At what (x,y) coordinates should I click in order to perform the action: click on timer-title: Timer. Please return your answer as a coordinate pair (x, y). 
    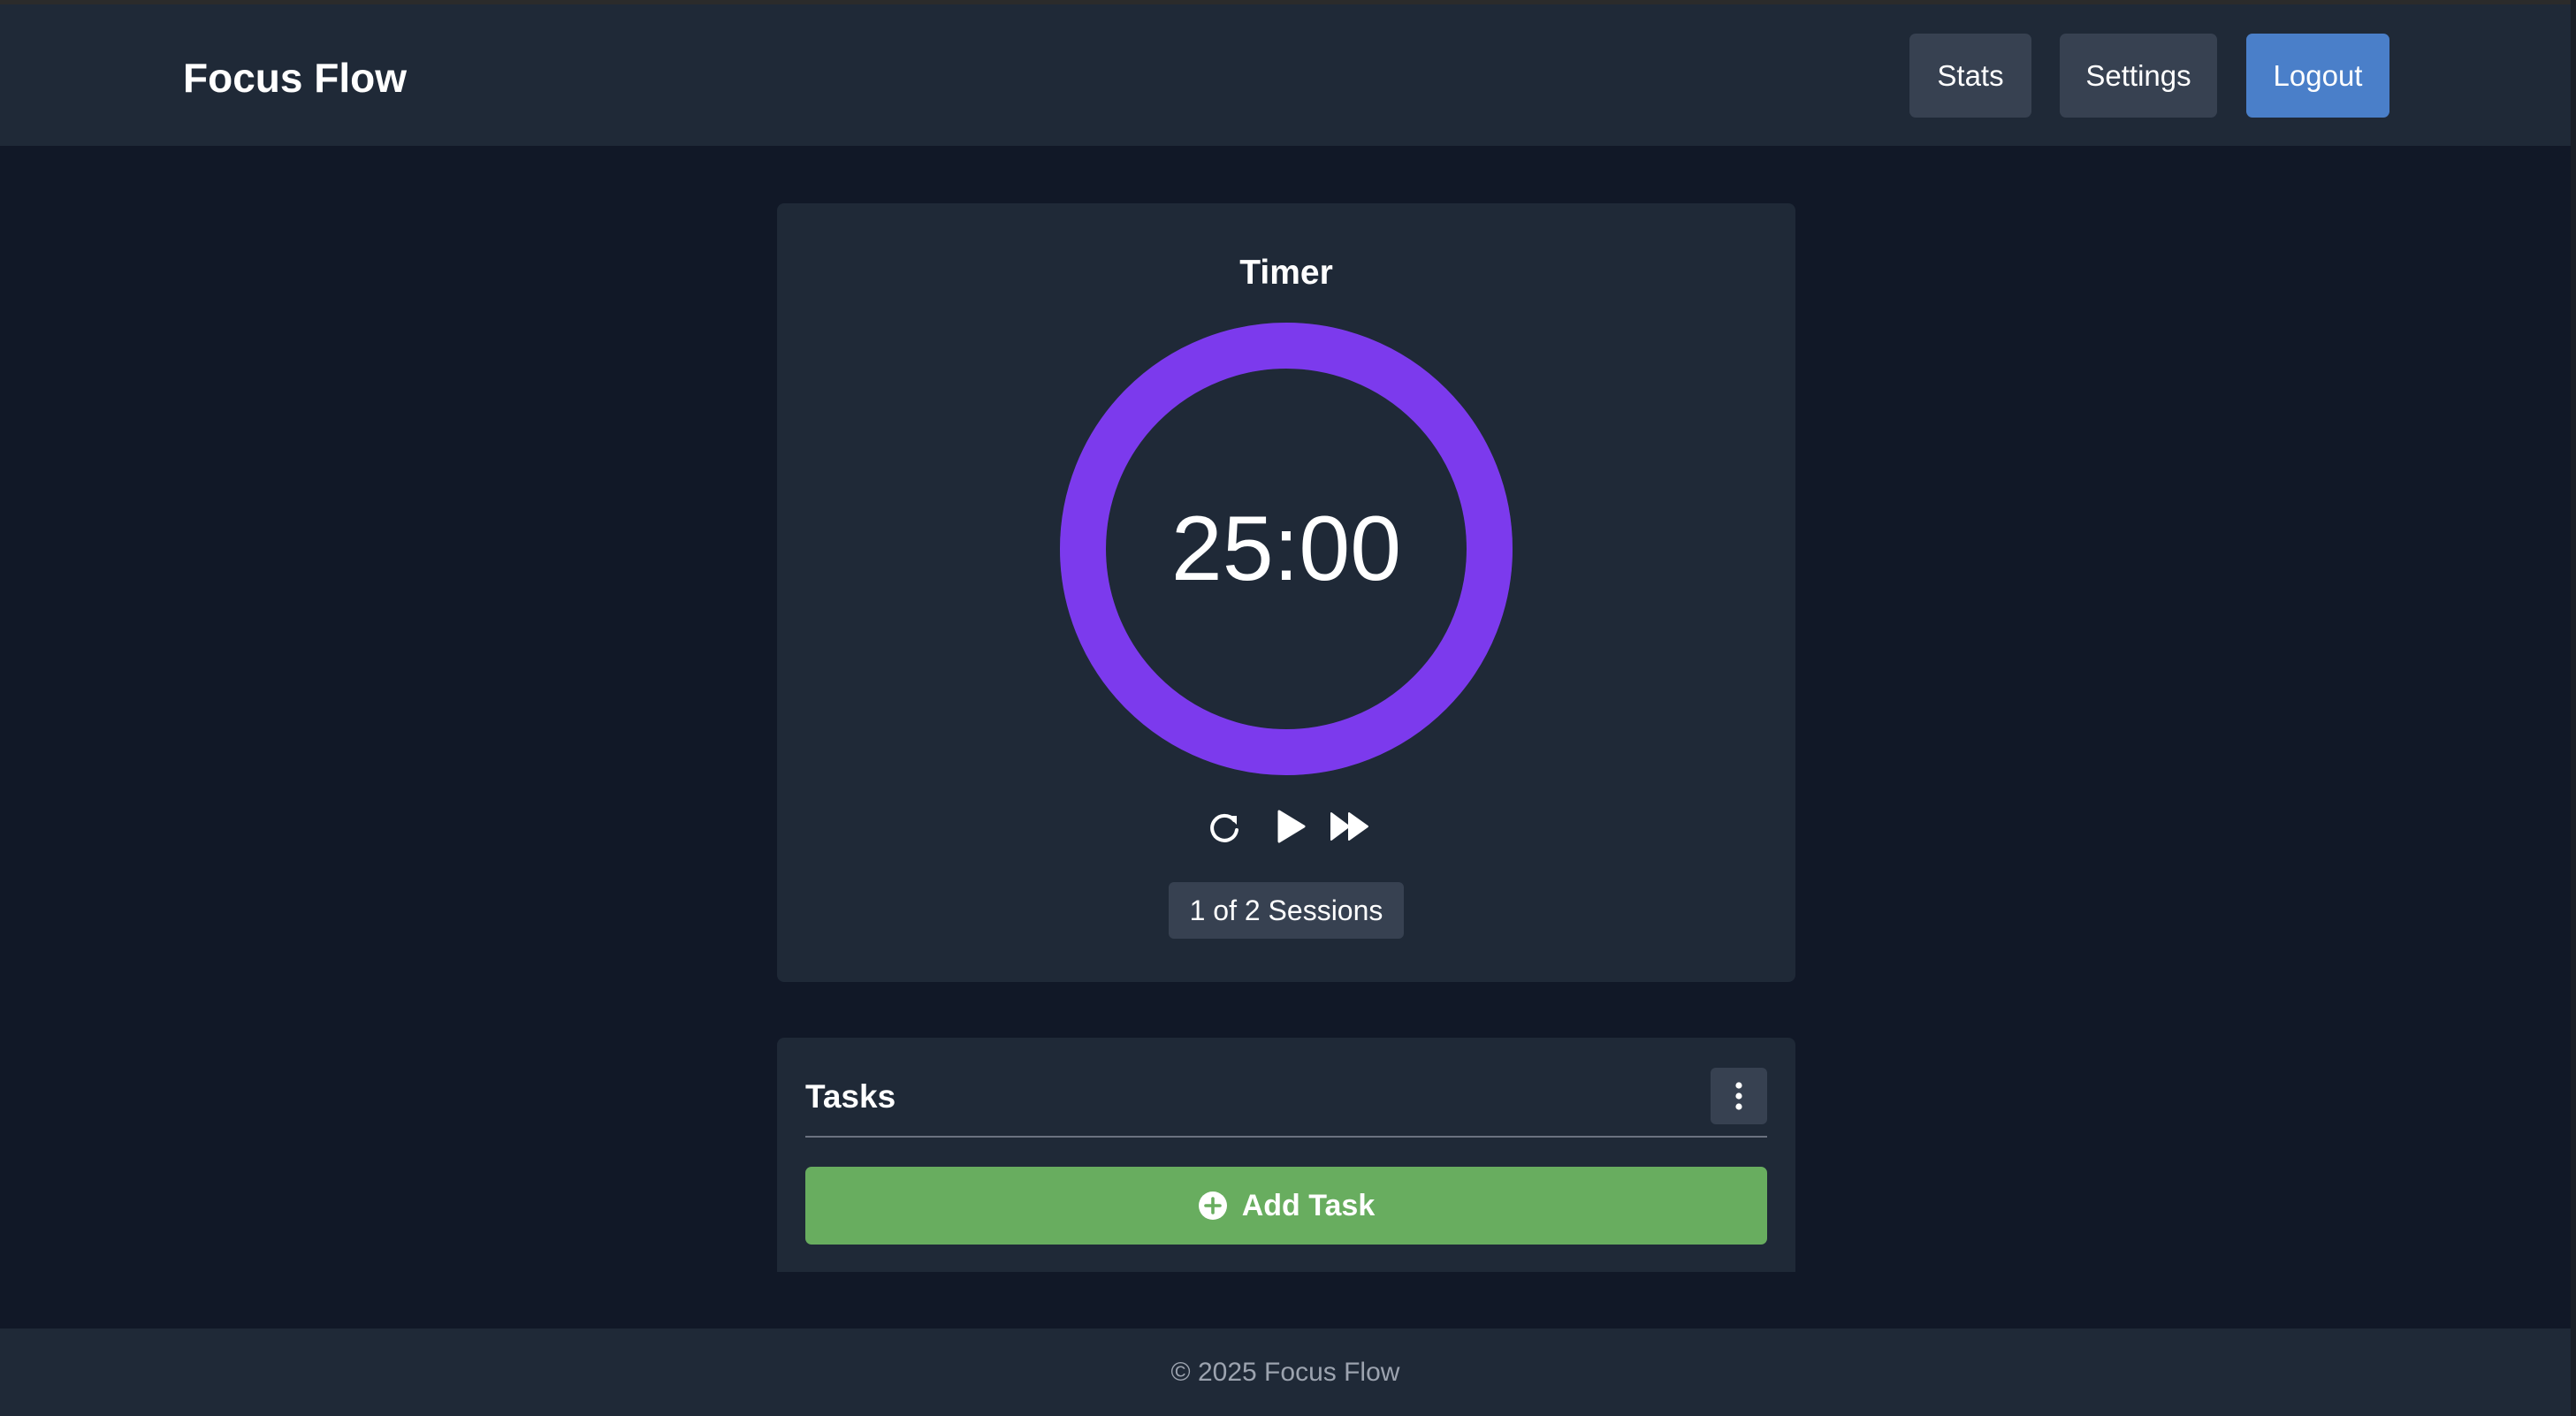
    Looking at the image, I should click on (1286, 273).